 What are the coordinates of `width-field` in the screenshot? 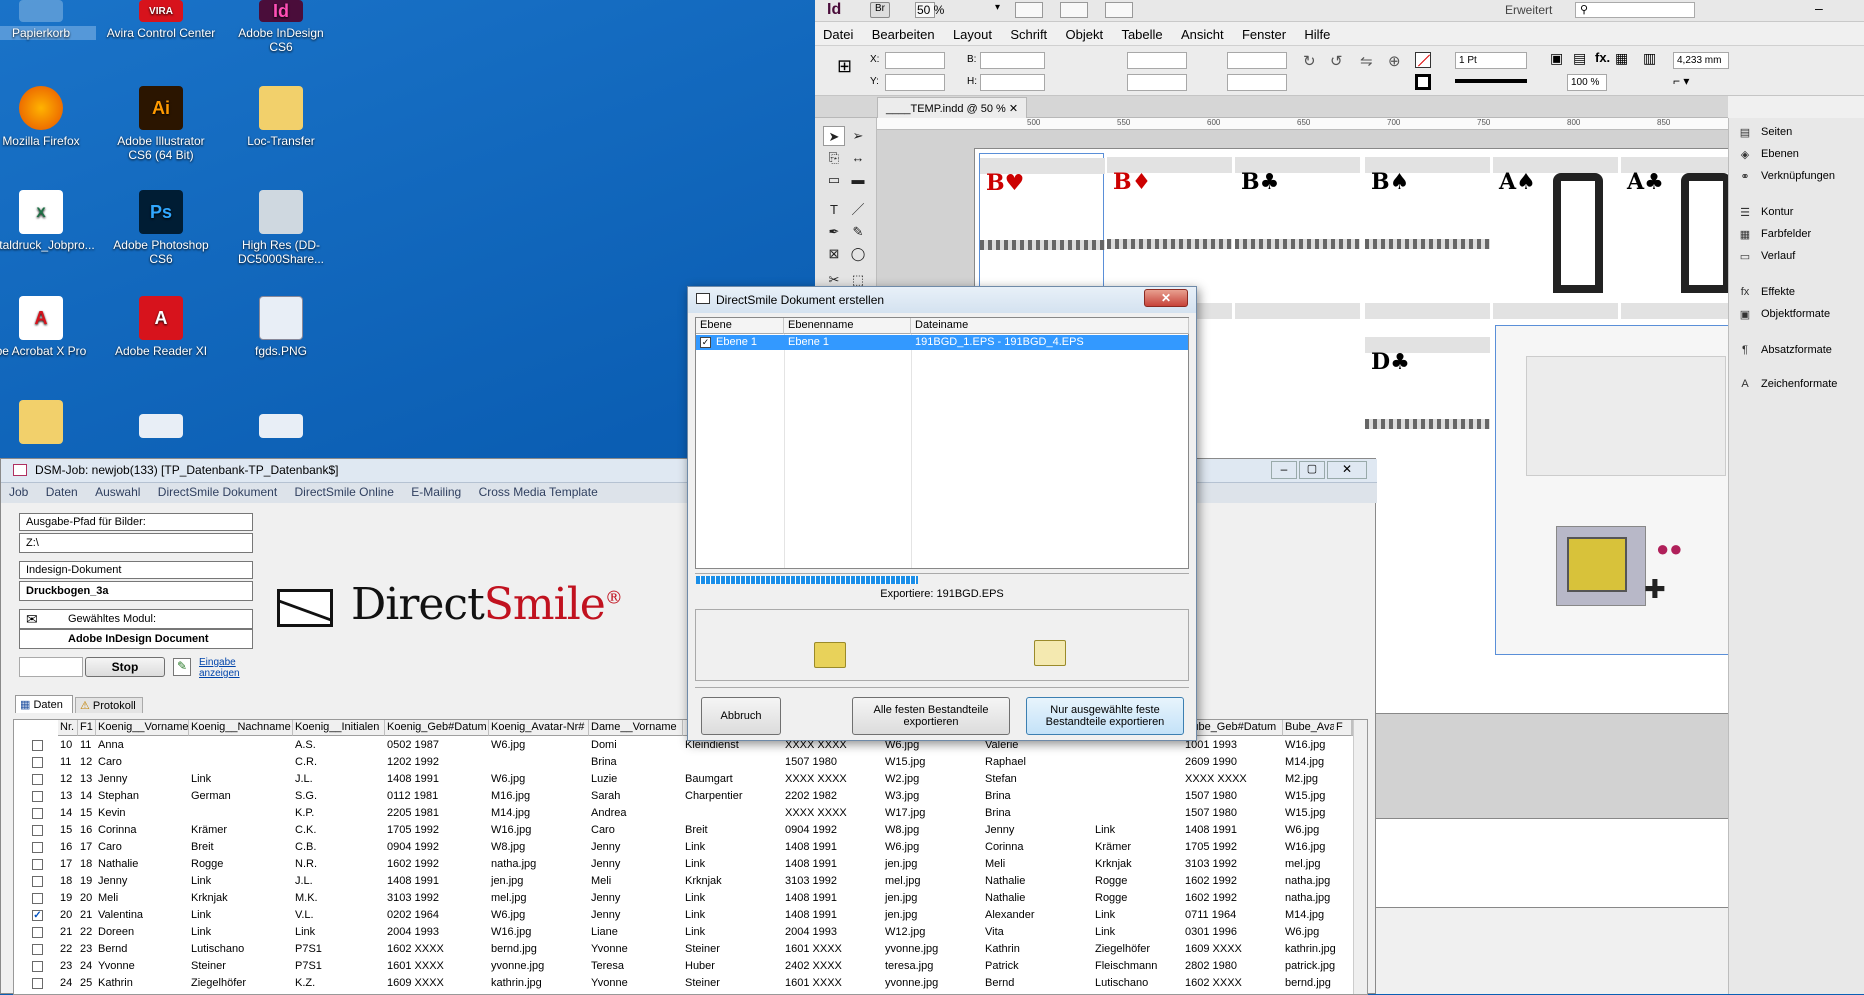 It's located at (1012, 60).